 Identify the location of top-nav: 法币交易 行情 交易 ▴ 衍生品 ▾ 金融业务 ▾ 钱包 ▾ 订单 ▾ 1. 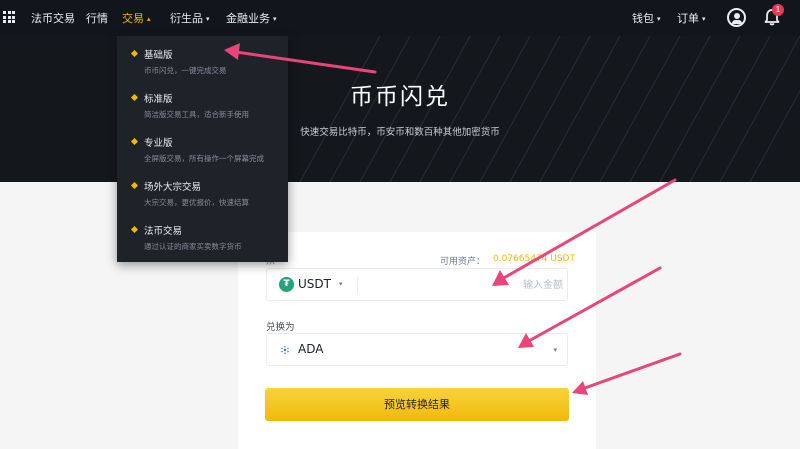
(400, 18).